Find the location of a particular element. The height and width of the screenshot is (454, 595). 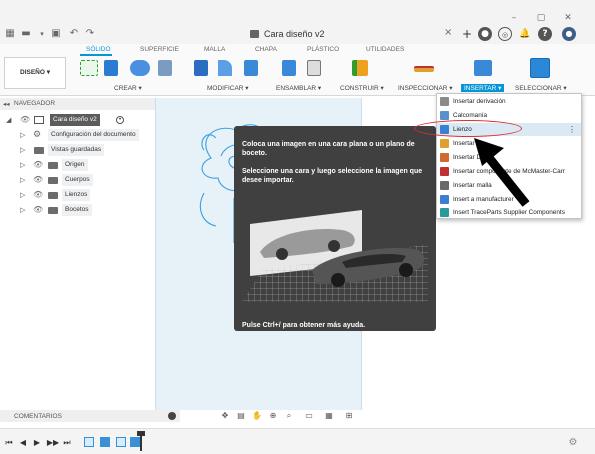

create-sketch-icon is located at coordinates (89, 68).